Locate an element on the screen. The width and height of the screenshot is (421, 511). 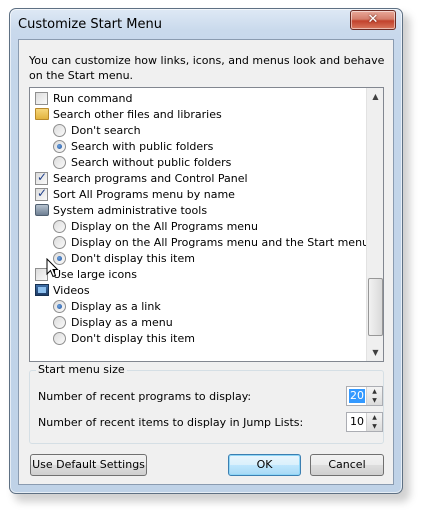
admin-icon is located at coordinates (42, 210).